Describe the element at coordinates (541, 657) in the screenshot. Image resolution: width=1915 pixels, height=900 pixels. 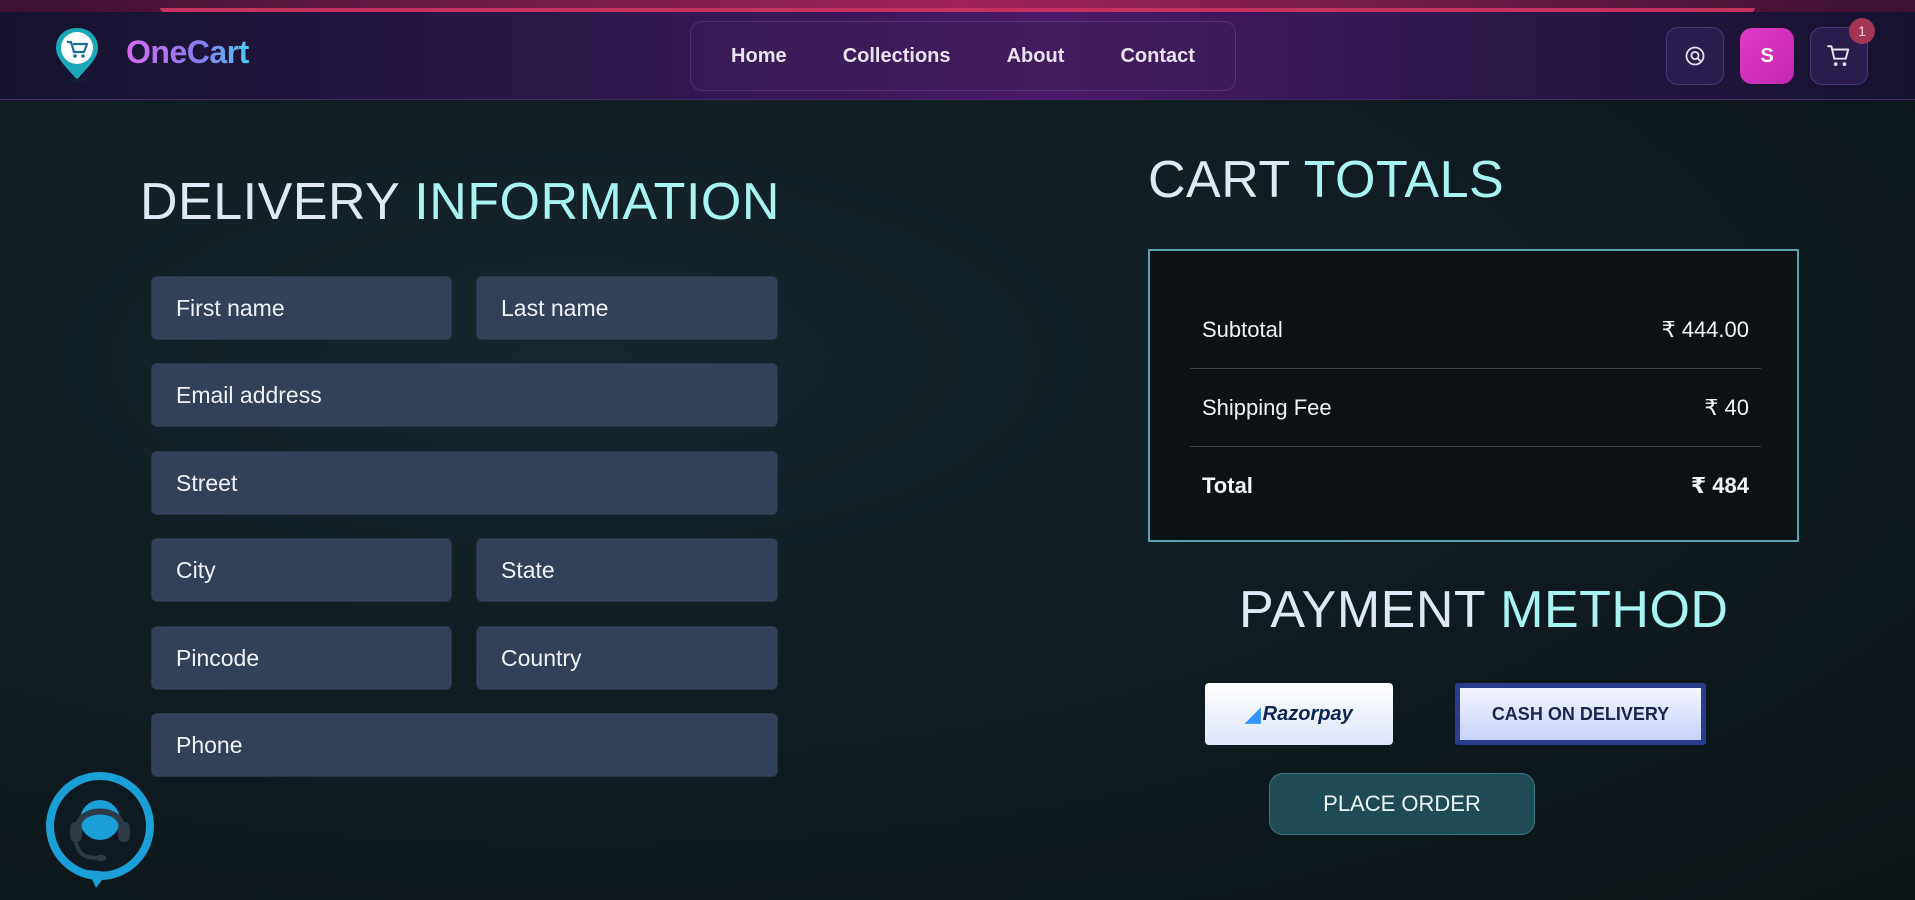
I see `country-placeholder: Country` at that location.